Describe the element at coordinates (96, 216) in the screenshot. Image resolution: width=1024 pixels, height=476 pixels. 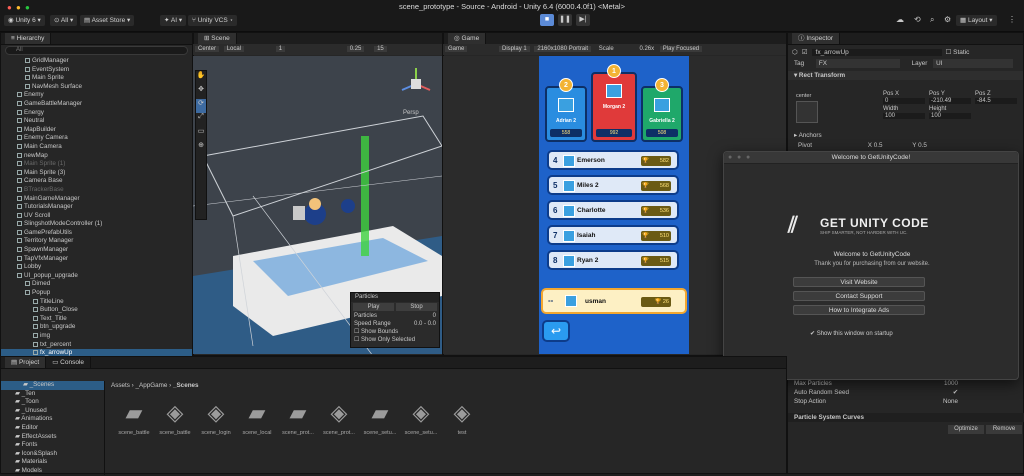
I see `hierarchy-item: UV Scroll` at that location.